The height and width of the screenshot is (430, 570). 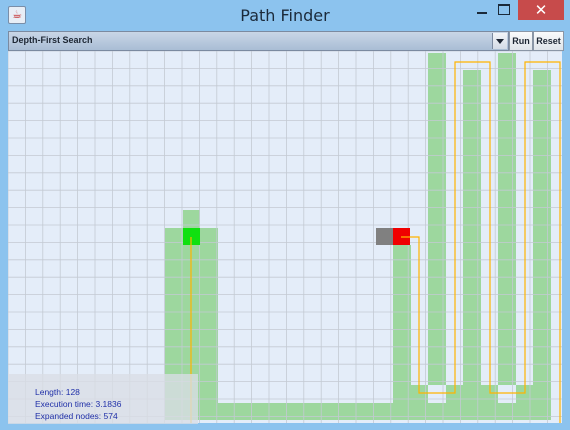 I want to click on stat-expanded-nodes: Expanded nodes: 574, so click(x=76, y=416).